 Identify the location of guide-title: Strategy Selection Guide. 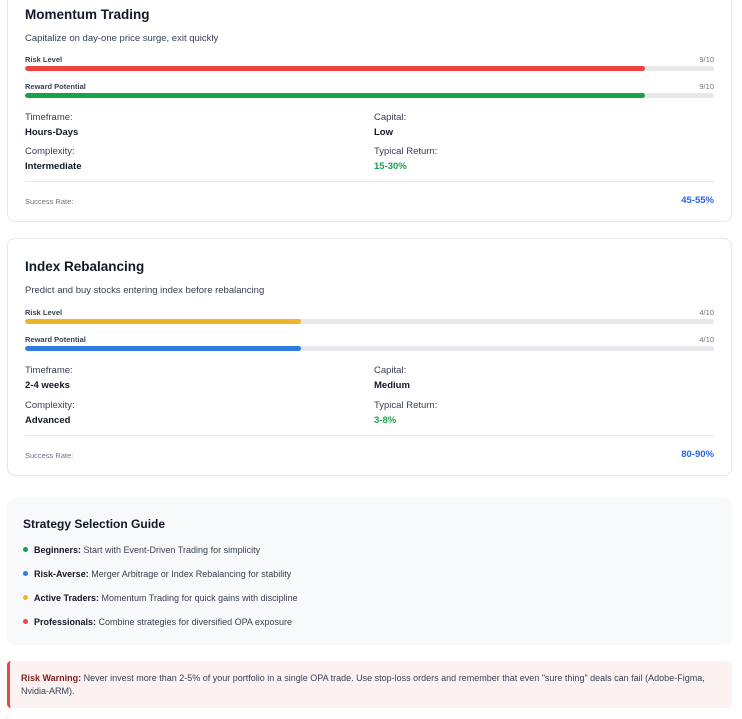
(94, 524).